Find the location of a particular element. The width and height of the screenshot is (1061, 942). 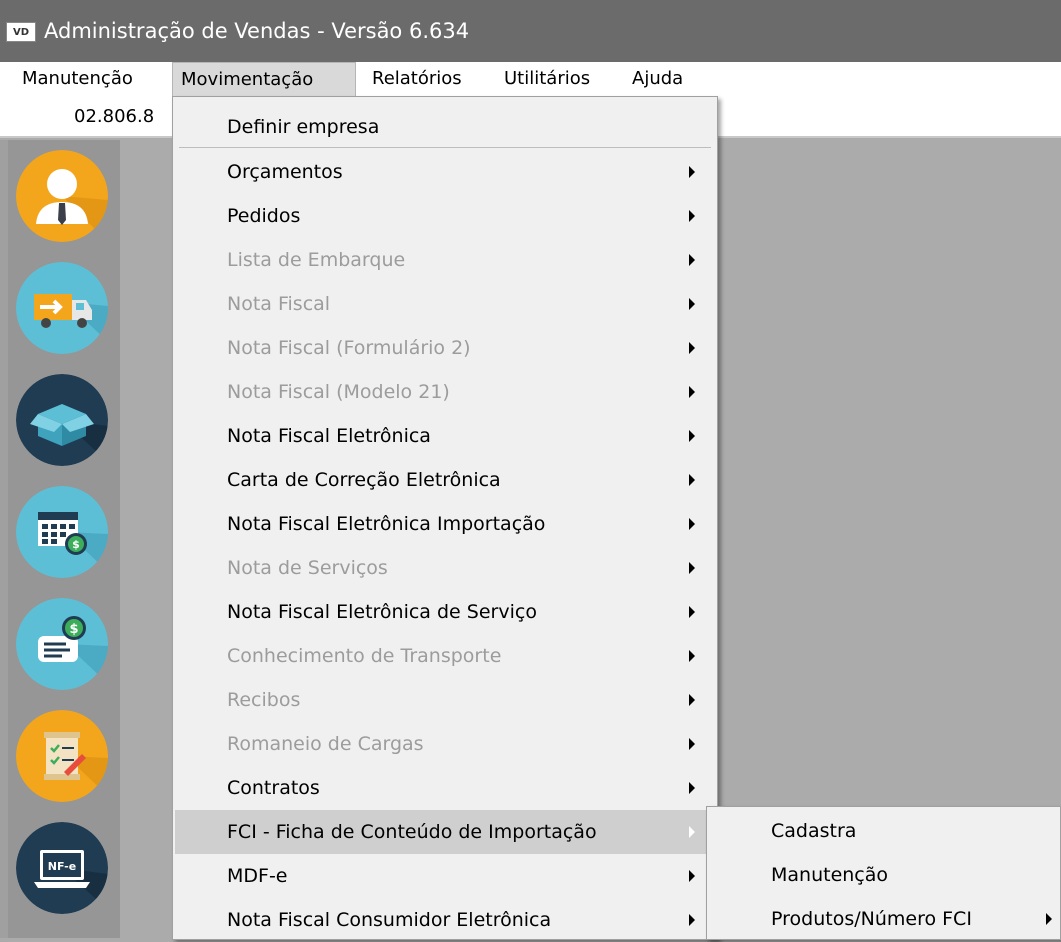

fci-submenu: Cadastra Manutenção Produtos/Número FCI is located at coordinates (883, 873).